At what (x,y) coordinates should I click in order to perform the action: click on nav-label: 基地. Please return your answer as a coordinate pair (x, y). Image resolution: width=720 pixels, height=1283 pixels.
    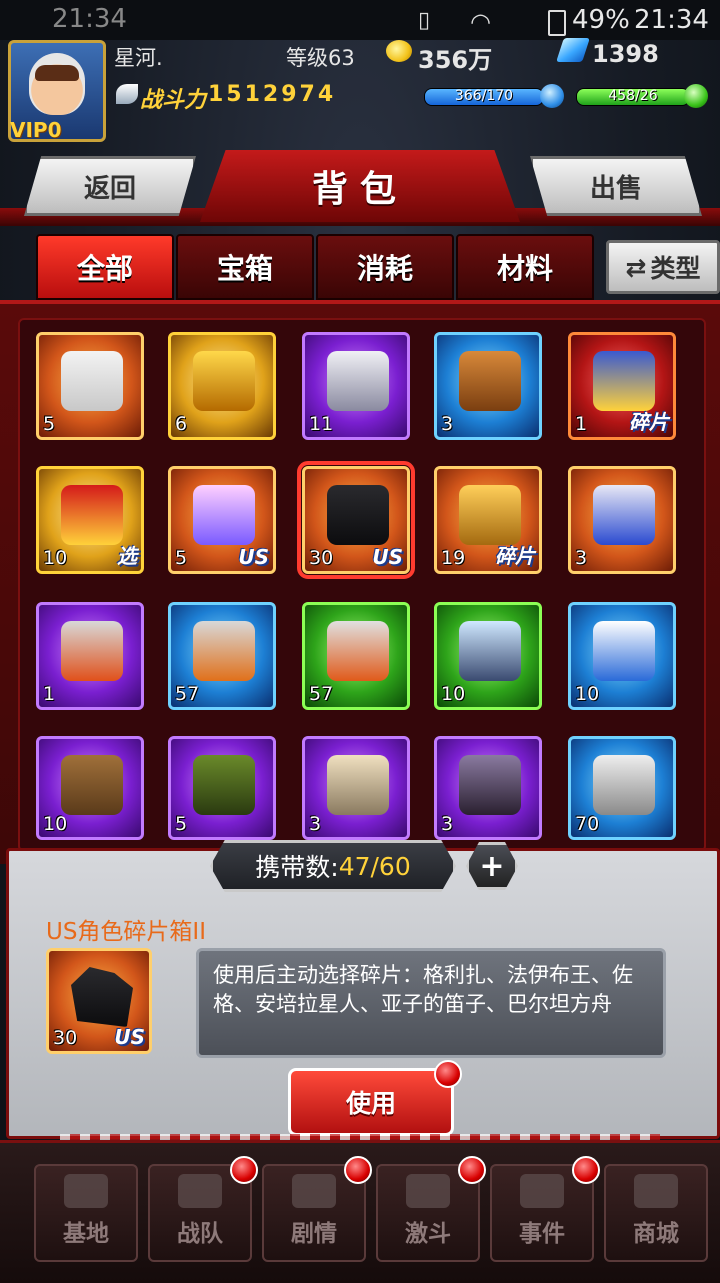
    Looking at the image, I should click on (86, 1234).